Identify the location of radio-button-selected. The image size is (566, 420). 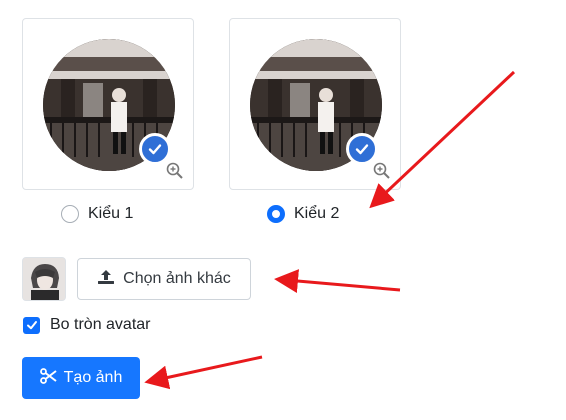
(276, 214).